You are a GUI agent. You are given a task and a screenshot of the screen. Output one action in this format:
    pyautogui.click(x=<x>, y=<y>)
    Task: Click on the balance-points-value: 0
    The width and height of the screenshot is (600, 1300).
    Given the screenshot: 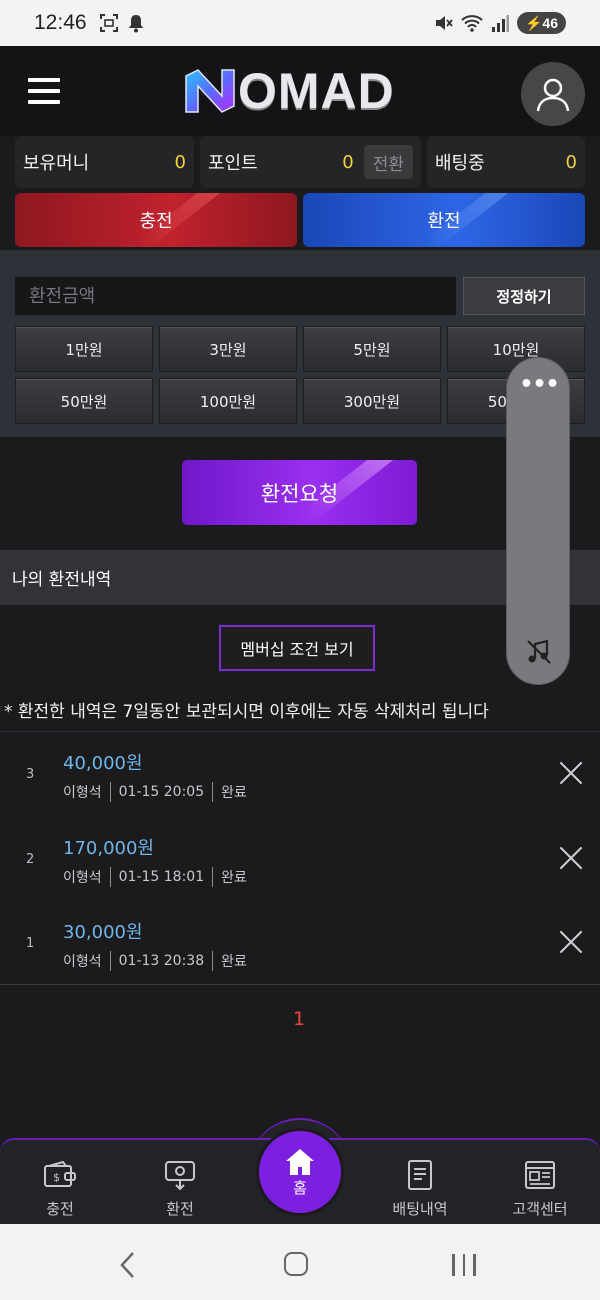 What is the action you would take?
    pyautogui.click(x=348, y=162)
    